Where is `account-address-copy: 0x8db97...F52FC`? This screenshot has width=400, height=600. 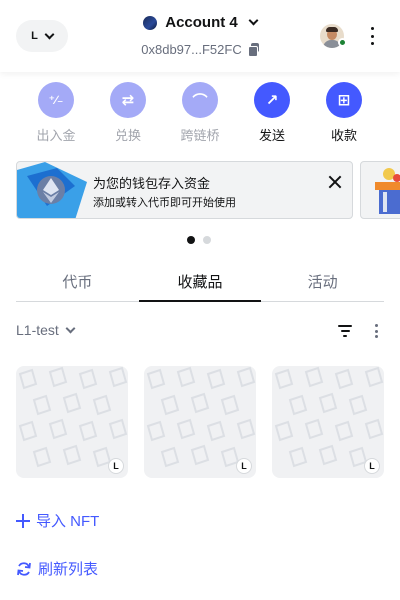 account-address-copy: 0x8db97...F52FC is located at coordinates (200, 49).